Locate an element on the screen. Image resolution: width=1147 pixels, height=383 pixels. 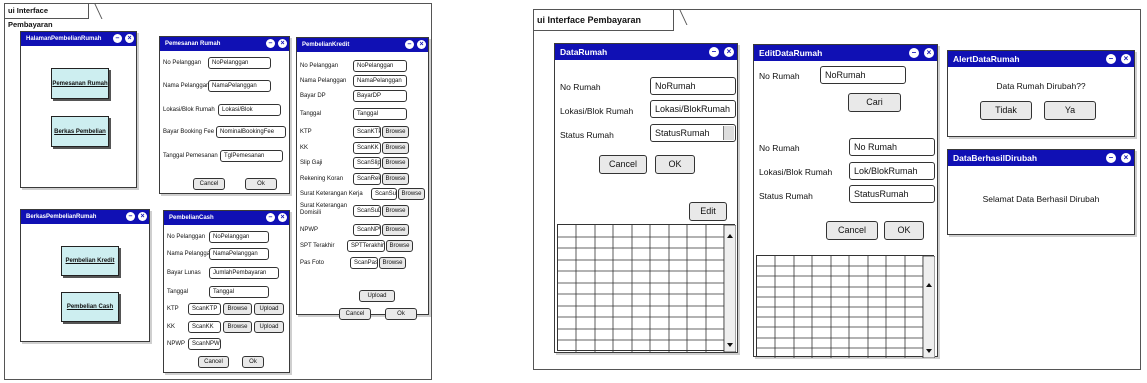
text-field: ScanSuKe is located at coordinates (384, 194).